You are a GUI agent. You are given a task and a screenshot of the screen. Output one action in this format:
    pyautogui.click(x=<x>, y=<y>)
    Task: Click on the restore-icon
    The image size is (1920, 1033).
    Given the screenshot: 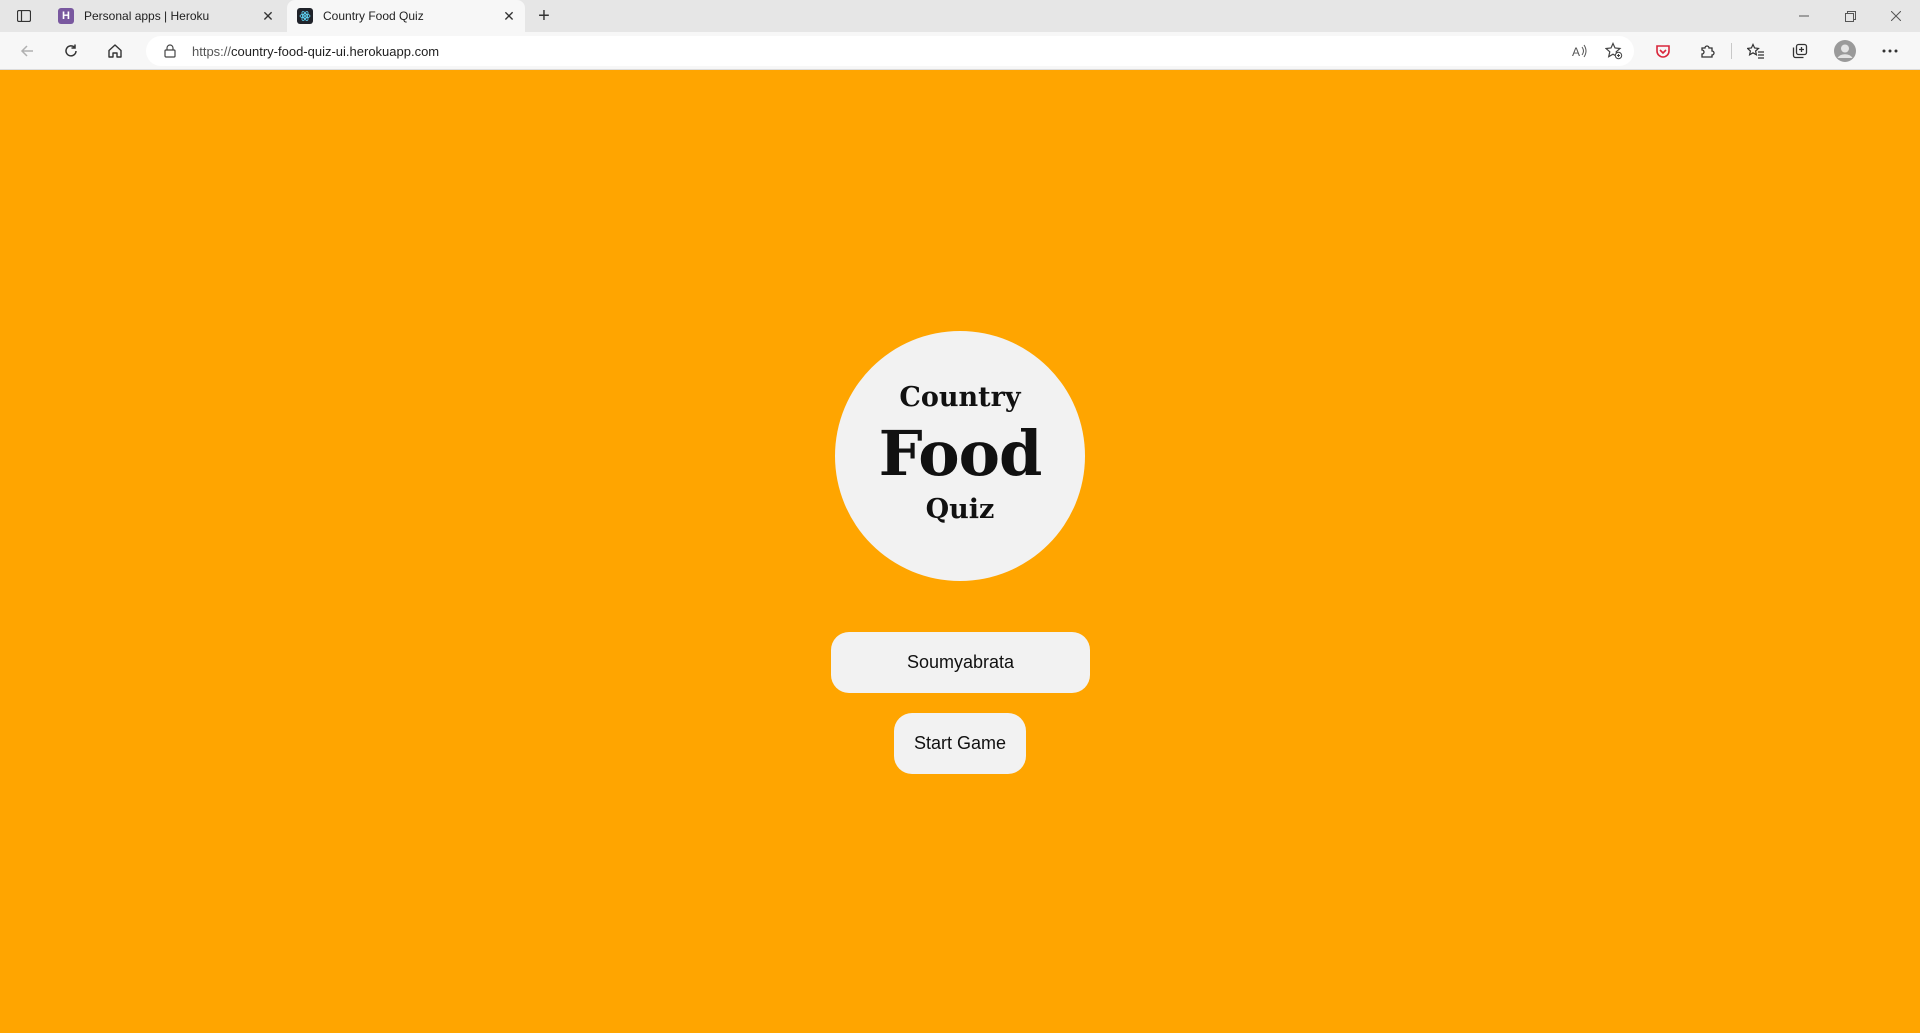 What is the action you would take?
    pyautogui.click(x=1850, y=16)
    